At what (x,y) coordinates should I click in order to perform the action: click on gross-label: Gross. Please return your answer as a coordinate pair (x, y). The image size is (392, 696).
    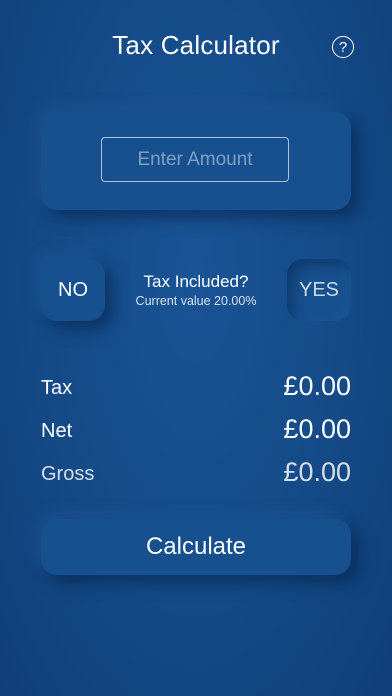
    Looking at the image, I should click on (68, 474).